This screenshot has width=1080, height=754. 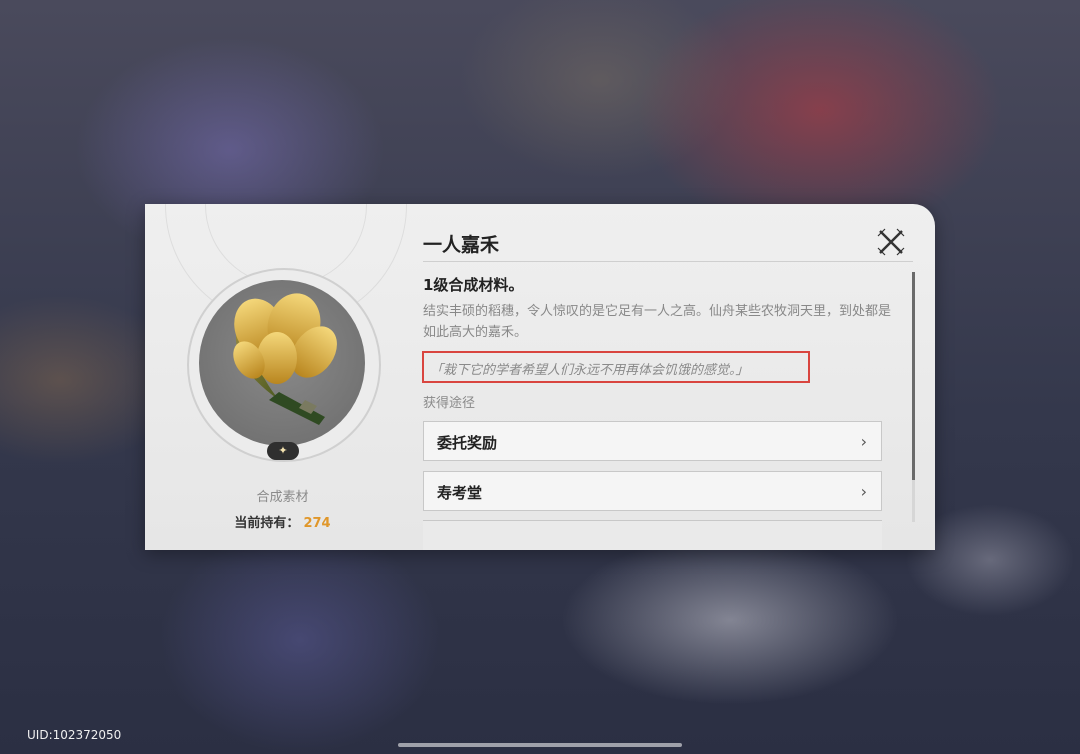 I want to click on item-level-type: 1级合成材料。, so click(x=473, y=285).